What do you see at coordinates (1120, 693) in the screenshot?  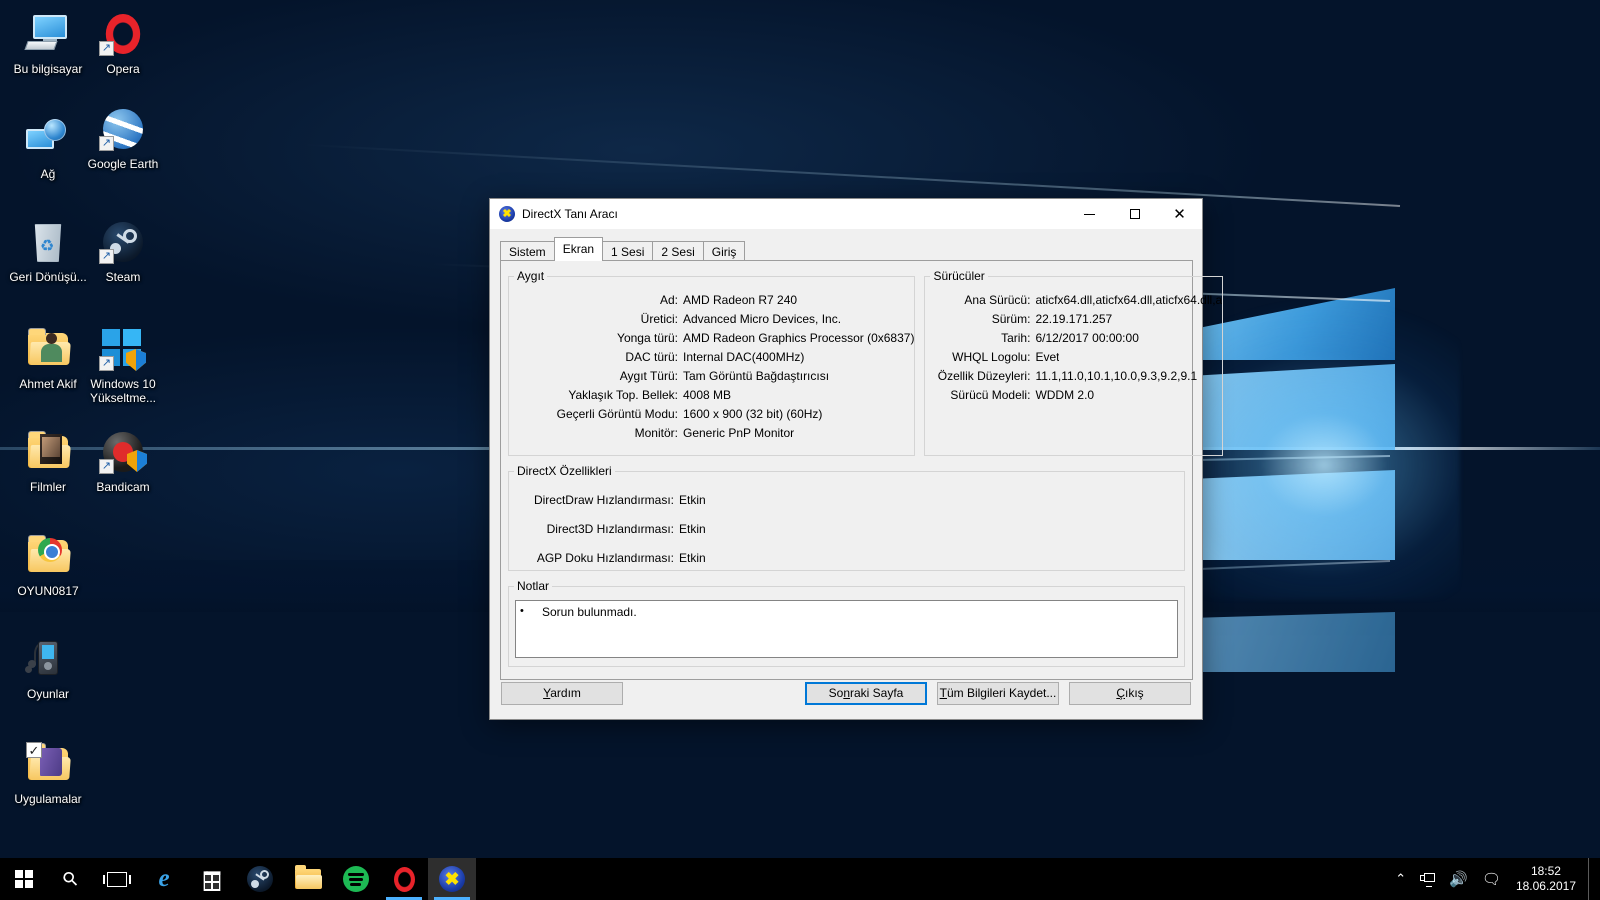 I see `accel-letter: Ç` at bounding box center [1120, 693].